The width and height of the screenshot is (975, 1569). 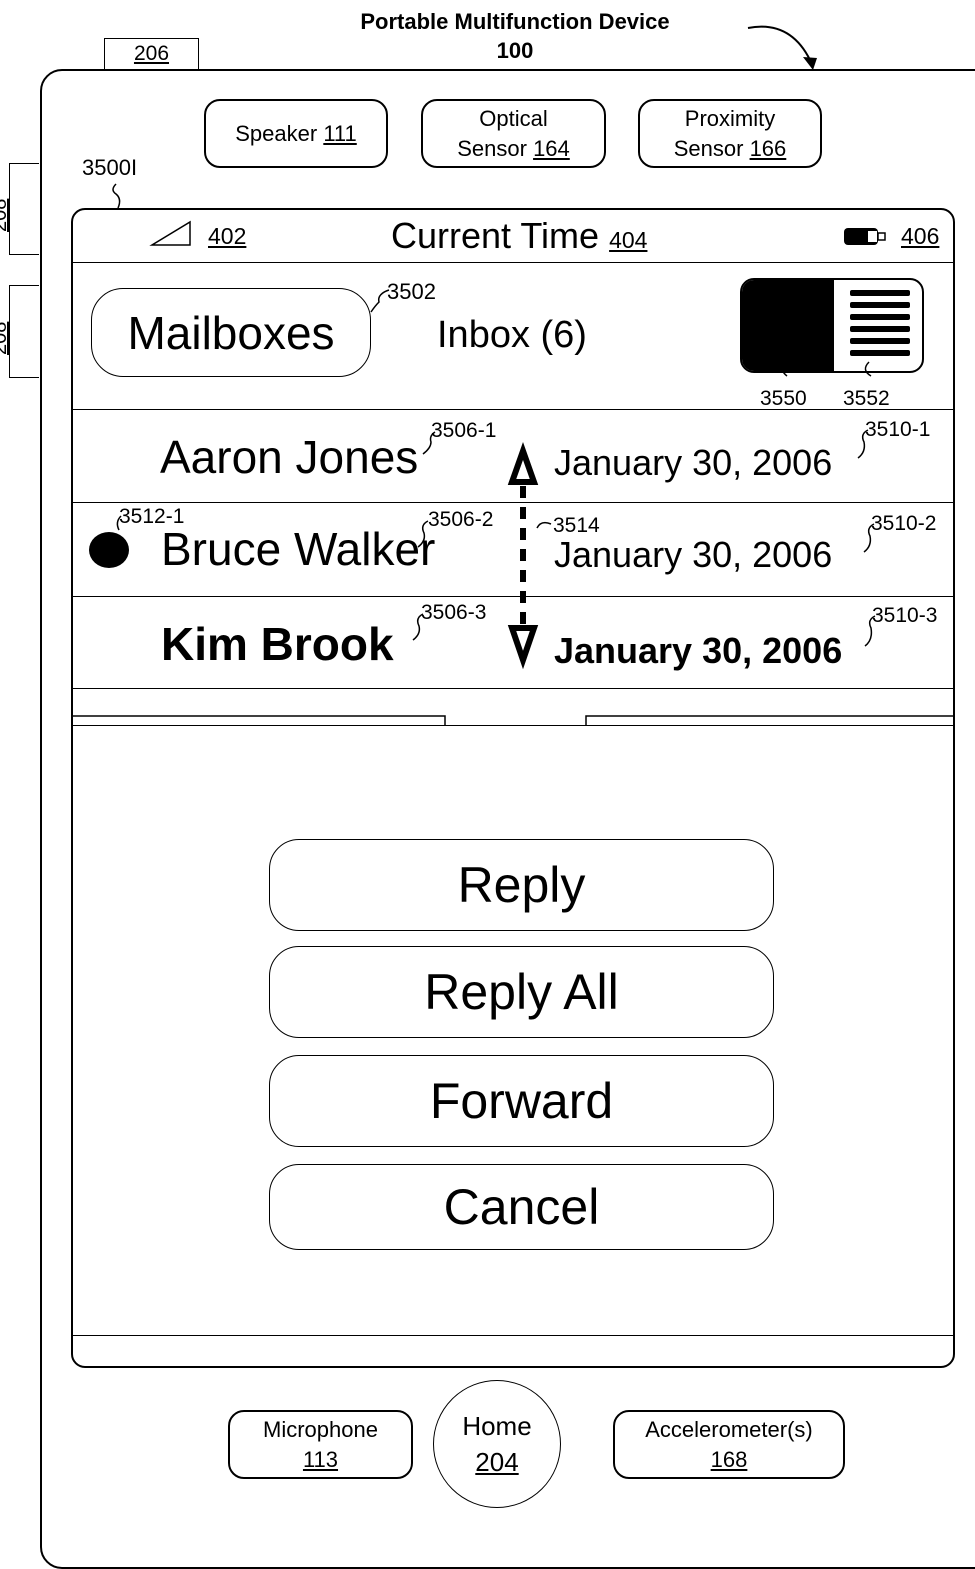 I want to click on microphone-box: Microphone 113, so click(x=320, y=1444).